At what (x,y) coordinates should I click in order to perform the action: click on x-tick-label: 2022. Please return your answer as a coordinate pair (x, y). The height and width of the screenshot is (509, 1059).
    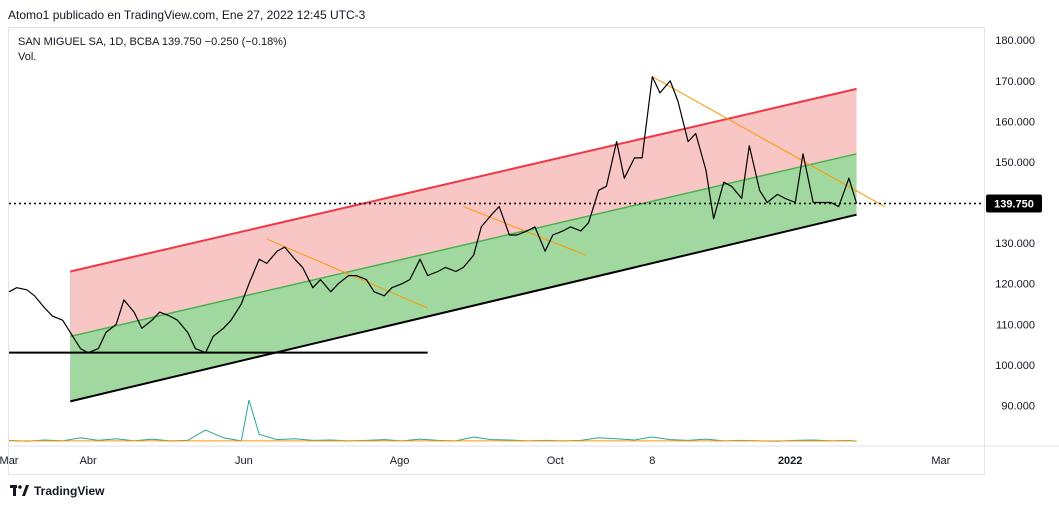
    Looking at the image, I should click on (790, 461).